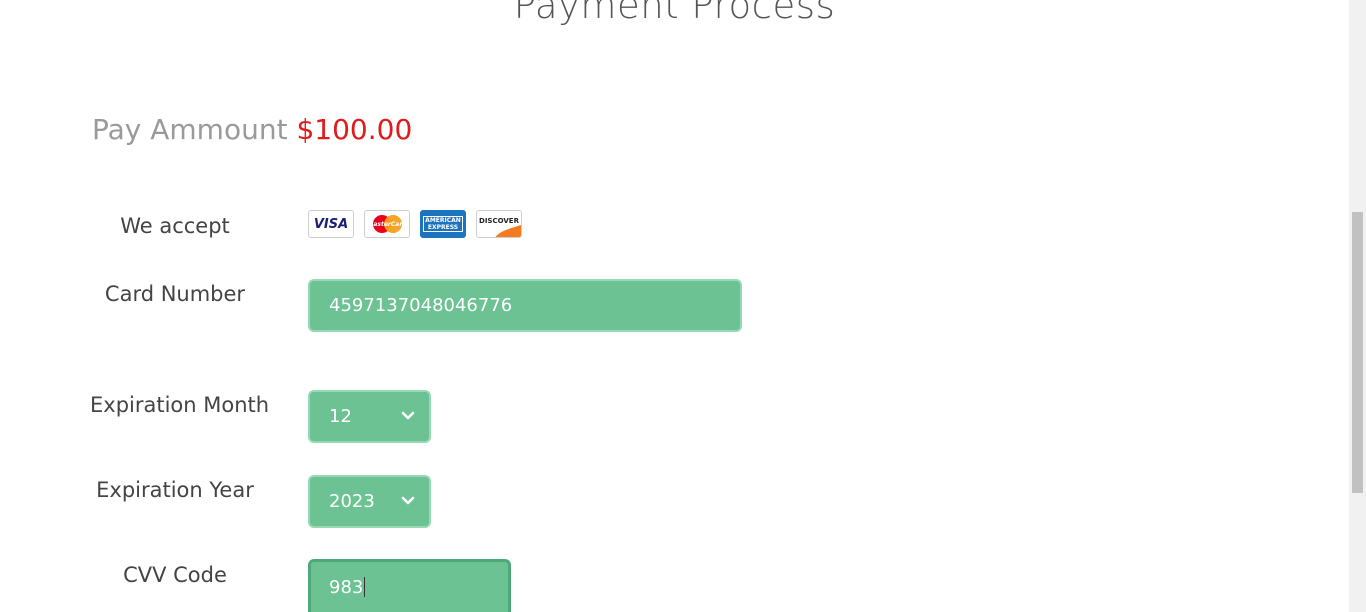 This screenshot has height=612, width=1366. I want to click on we-accept-label: We accept, so click(175, 226).